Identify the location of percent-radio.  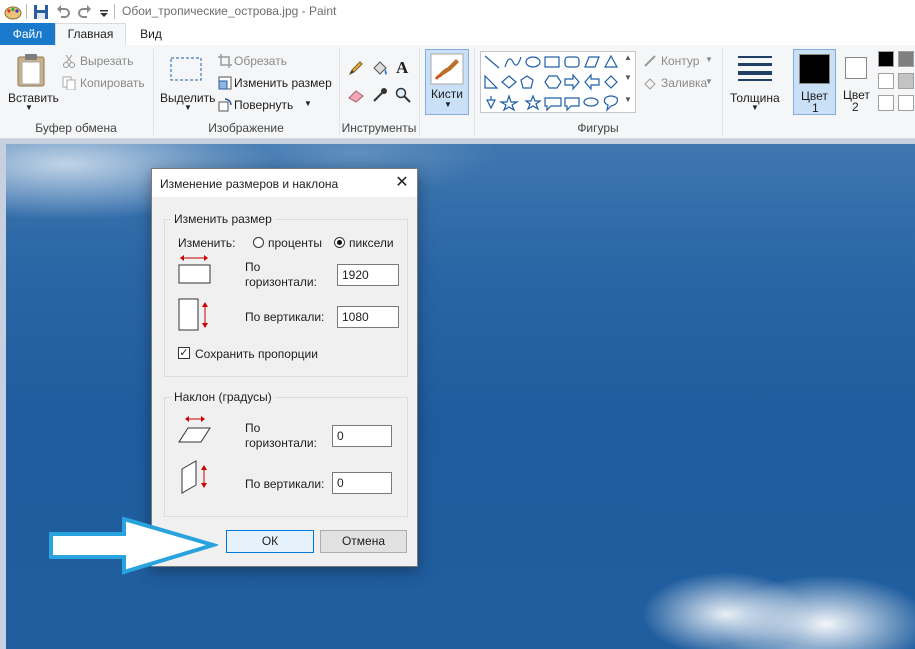
(258, 242).